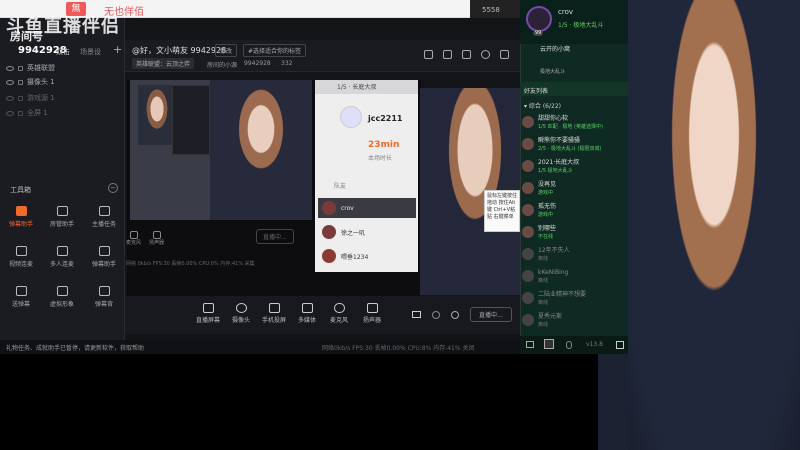  Describe the element at coordinates (530, 344) in the screenshot. I see `chat-icon` at that location.